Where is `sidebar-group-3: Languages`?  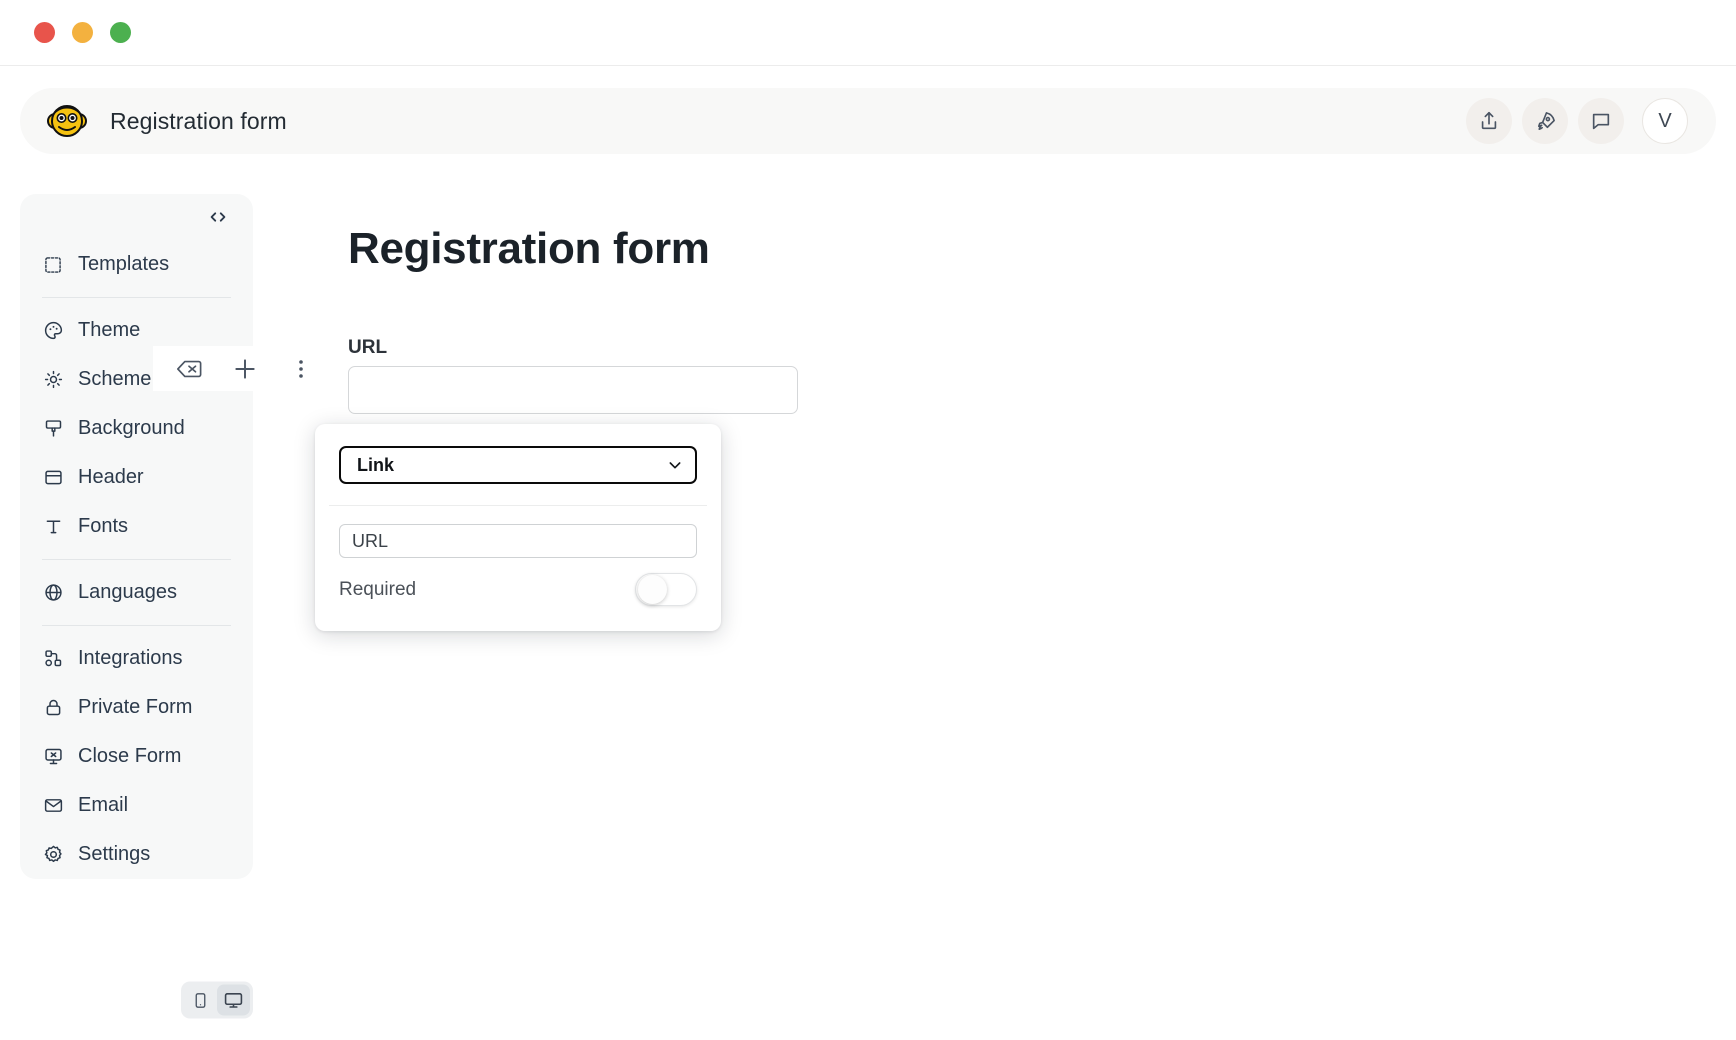 sidebar-group-3: Languages is located at coordinates (136, 592).